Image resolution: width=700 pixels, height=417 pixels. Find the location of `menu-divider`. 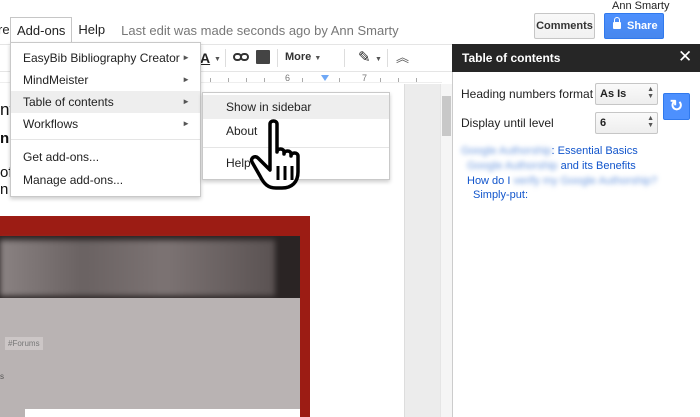

menu-divider is located at coordinates (105, 139).